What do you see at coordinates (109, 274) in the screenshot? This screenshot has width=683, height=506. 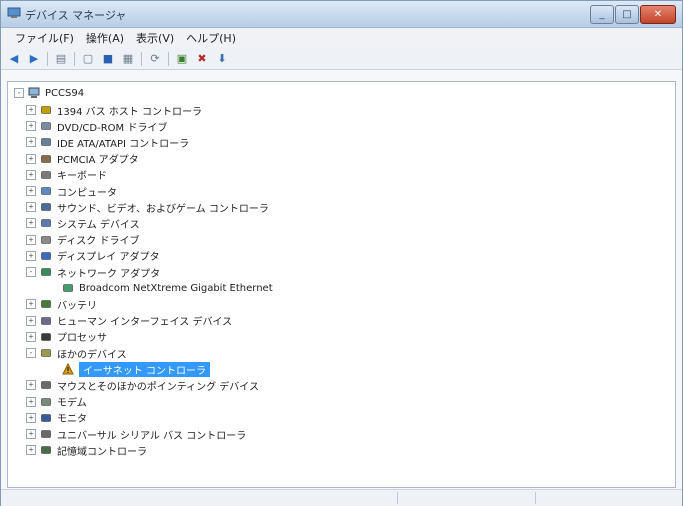 I see `tree-item-label: ネットワーク アダプタ` at bounding box center [109, 274].